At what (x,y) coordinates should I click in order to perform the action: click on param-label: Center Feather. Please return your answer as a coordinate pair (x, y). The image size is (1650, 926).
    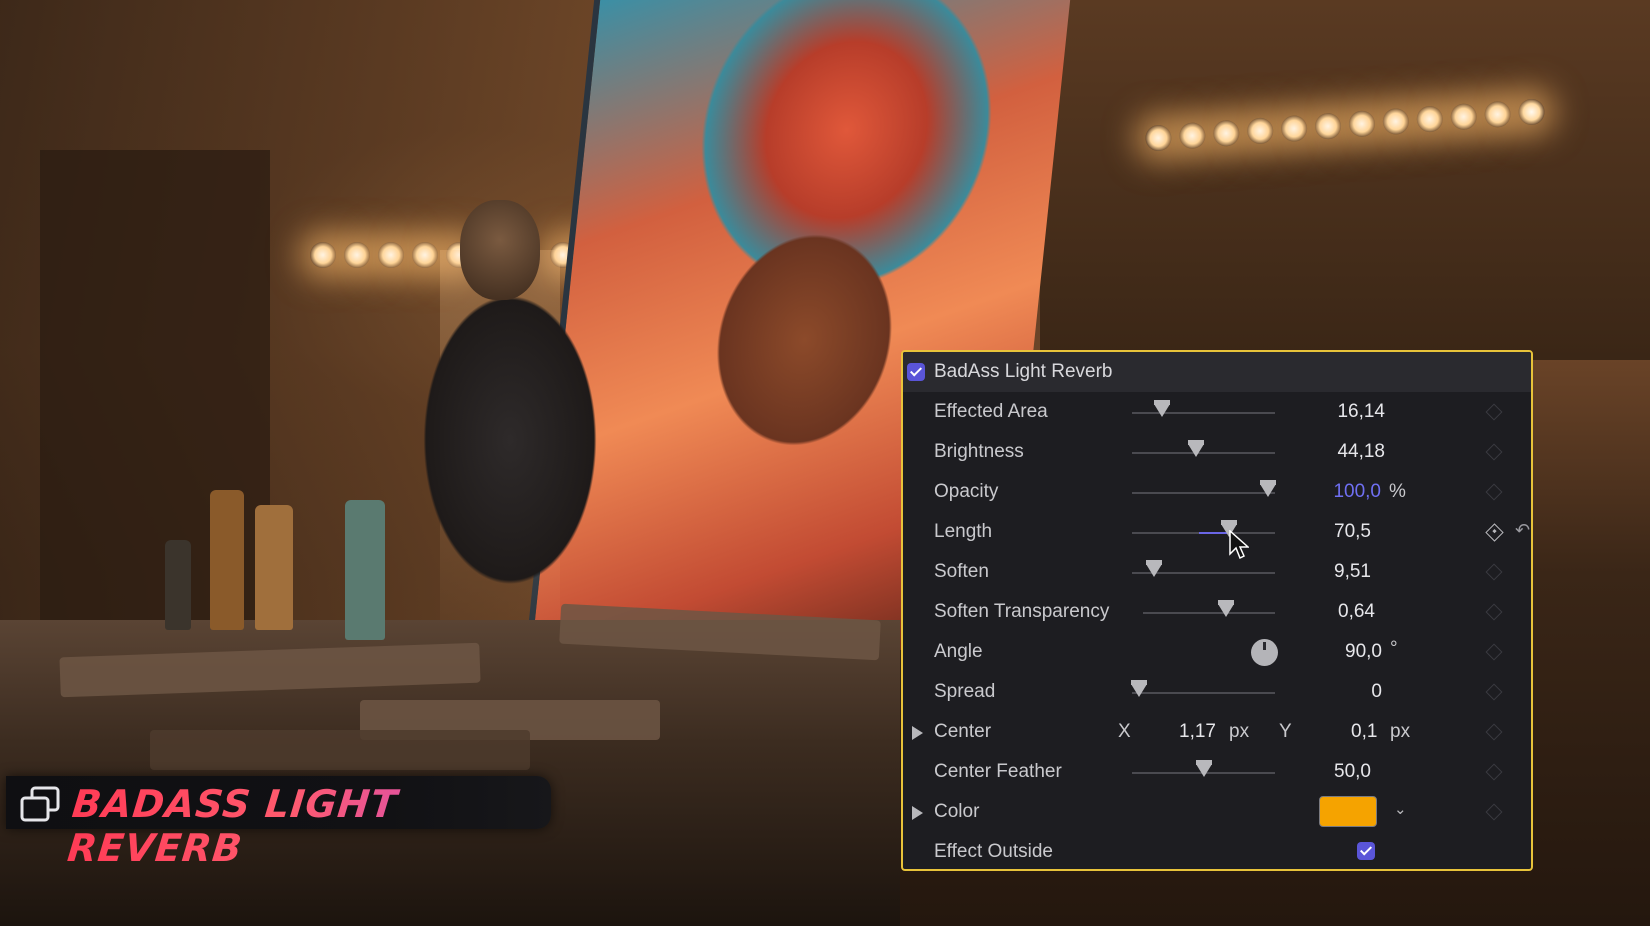
    Looking at the image, I should click on (998, 771).